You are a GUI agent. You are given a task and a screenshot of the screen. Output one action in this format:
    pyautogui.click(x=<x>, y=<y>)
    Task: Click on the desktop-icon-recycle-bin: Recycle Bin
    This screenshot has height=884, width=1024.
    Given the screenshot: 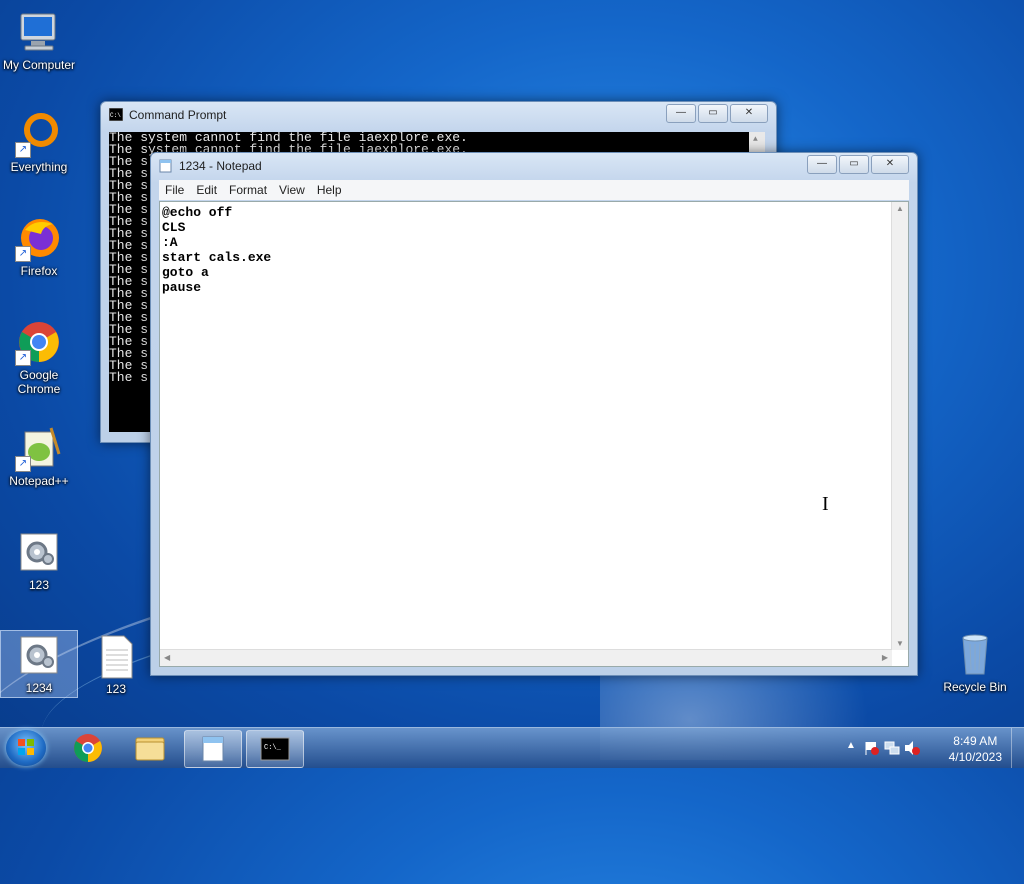 What is the action you would take?
    pyautogui.click(x=975, y=662)
    